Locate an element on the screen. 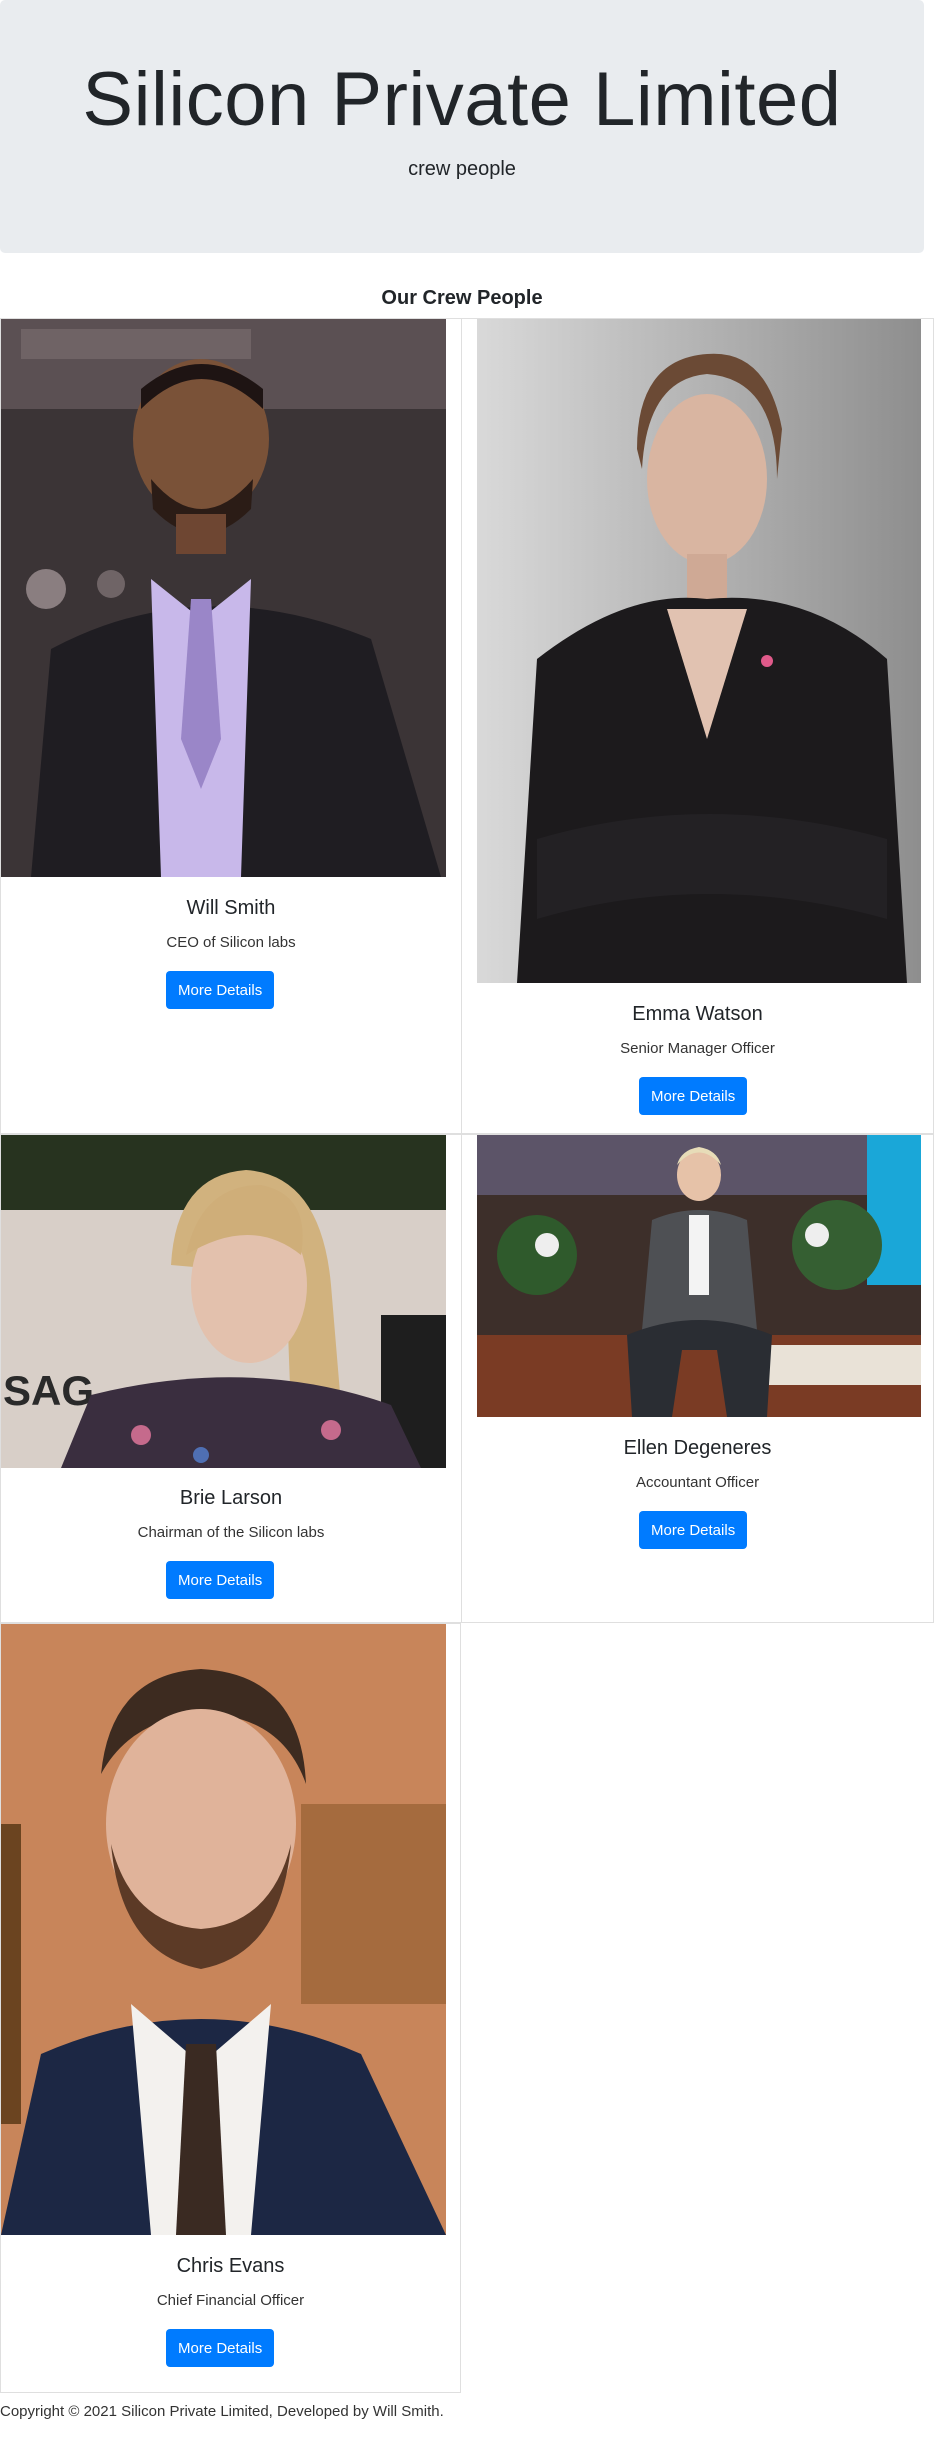  jumbotron-header: Silicon Private Limited crew people is located at coordinates (462, 126).